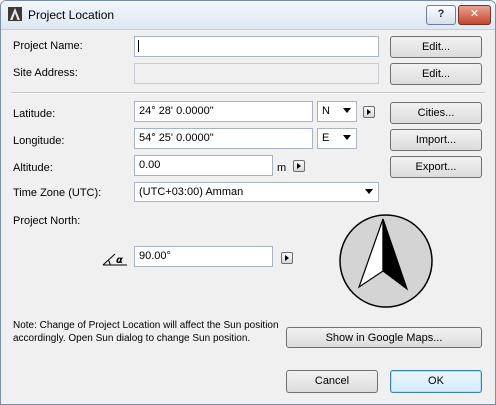  Describe the element at coordinates (441, 15) in the screenshot. I see `help-button: ?` at that location.